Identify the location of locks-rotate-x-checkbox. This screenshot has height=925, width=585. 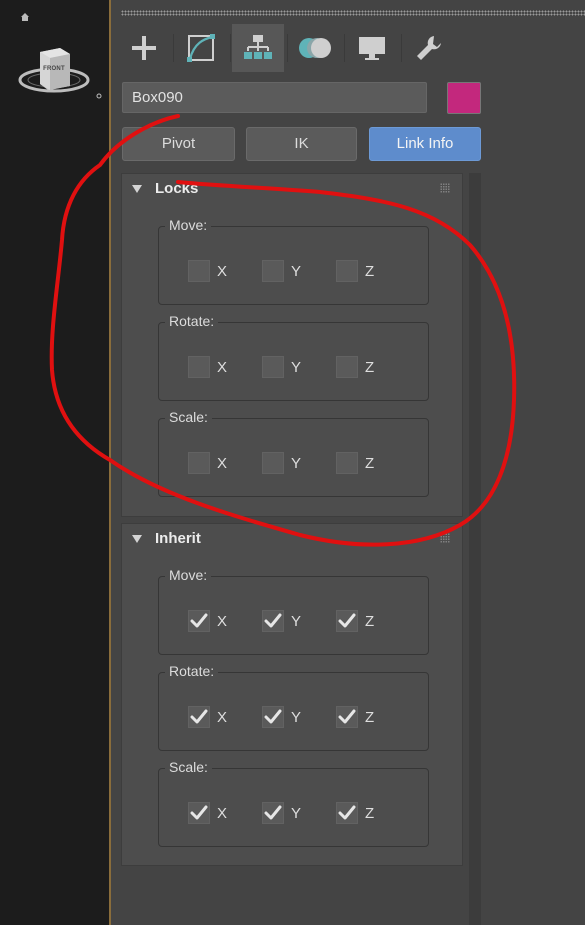
(199, 367).